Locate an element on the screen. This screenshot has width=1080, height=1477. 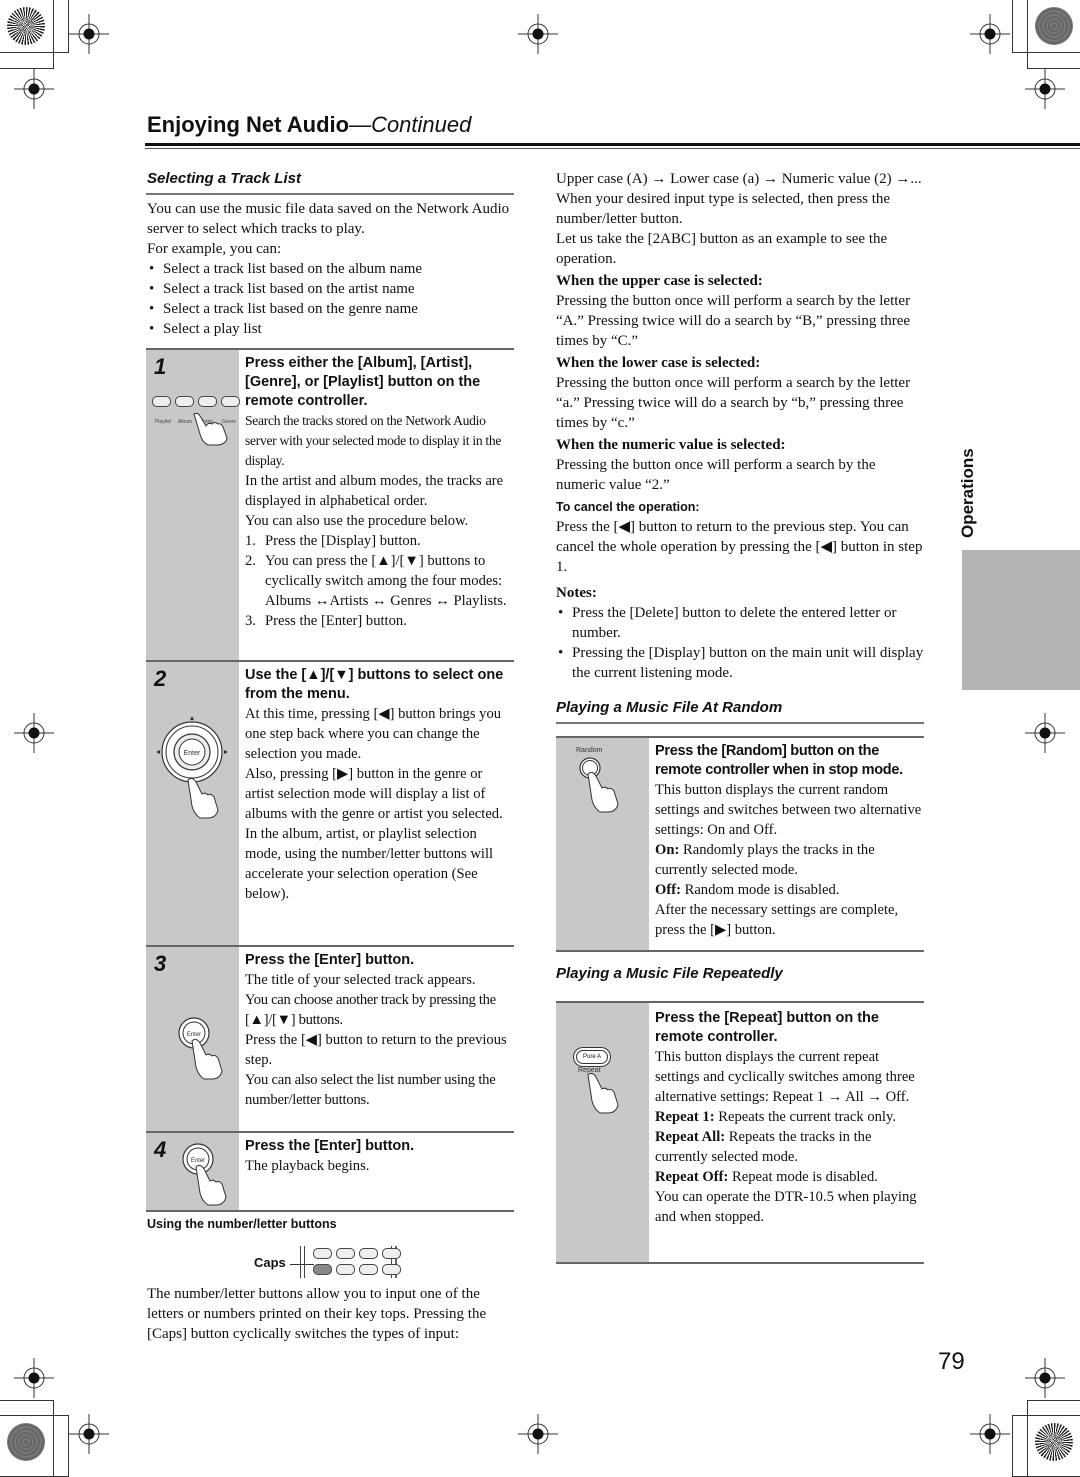
substep-number: 2. is located at coordinates (250, 561).